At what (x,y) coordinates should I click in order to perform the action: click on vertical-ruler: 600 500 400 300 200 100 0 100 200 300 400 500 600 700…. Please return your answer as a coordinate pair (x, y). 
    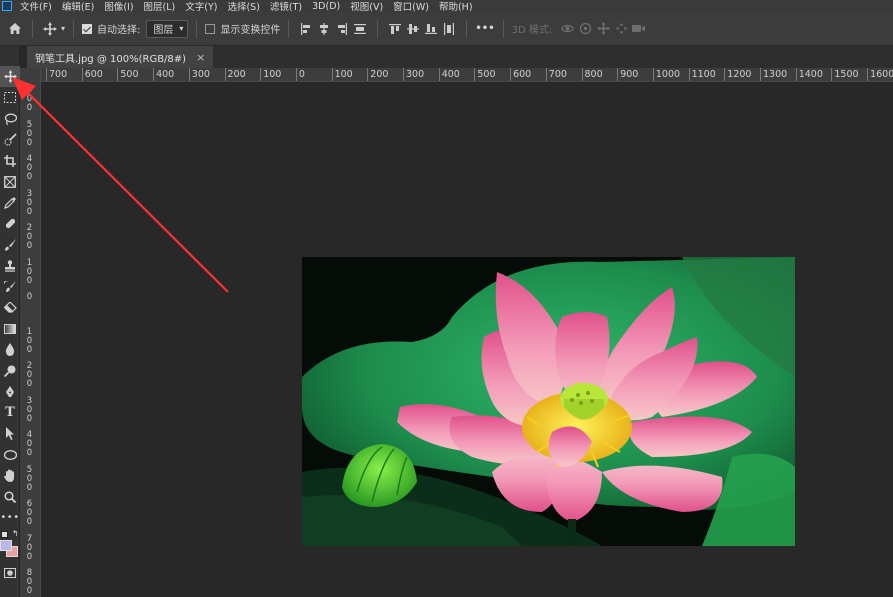
    Looking at the image, I should click on (30, 332).